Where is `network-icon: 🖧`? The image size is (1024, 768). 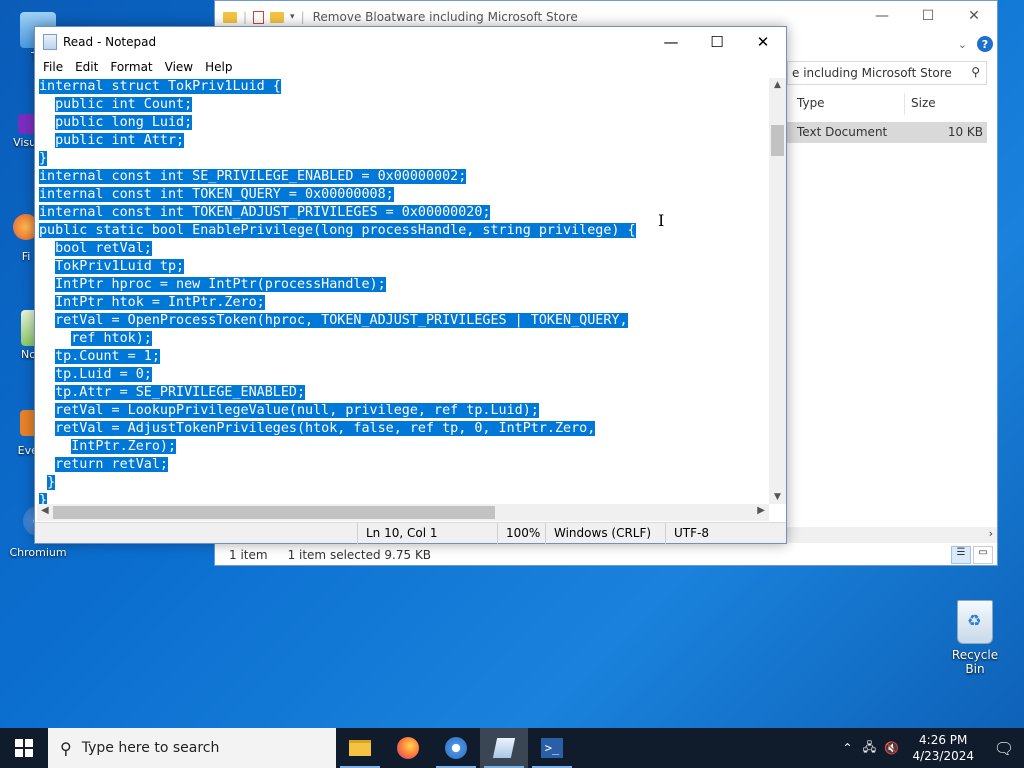
network-icon: 🖧 is located at coordinates (869, 748).